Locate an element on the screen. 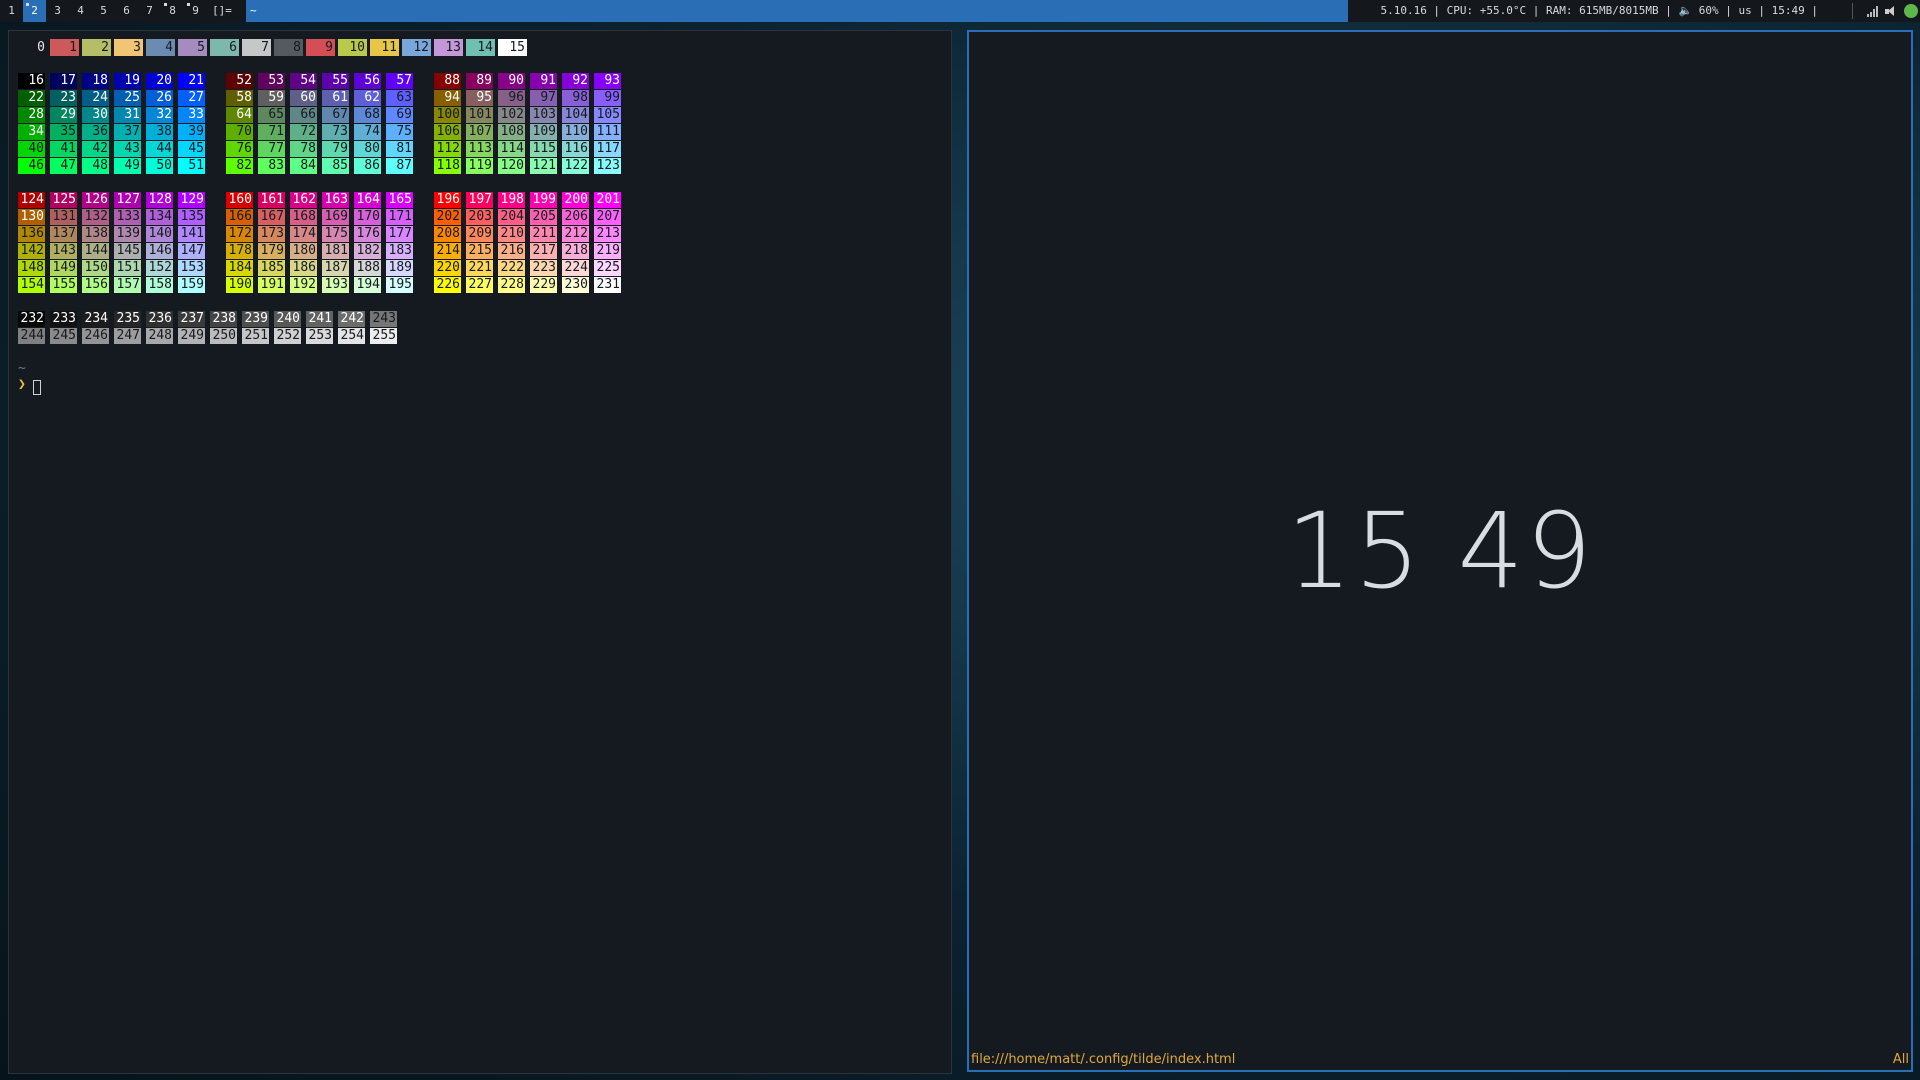 This screenshot has height=1080, width=1920. color-swatch-122: 122 is located at coordinates (575, 166).